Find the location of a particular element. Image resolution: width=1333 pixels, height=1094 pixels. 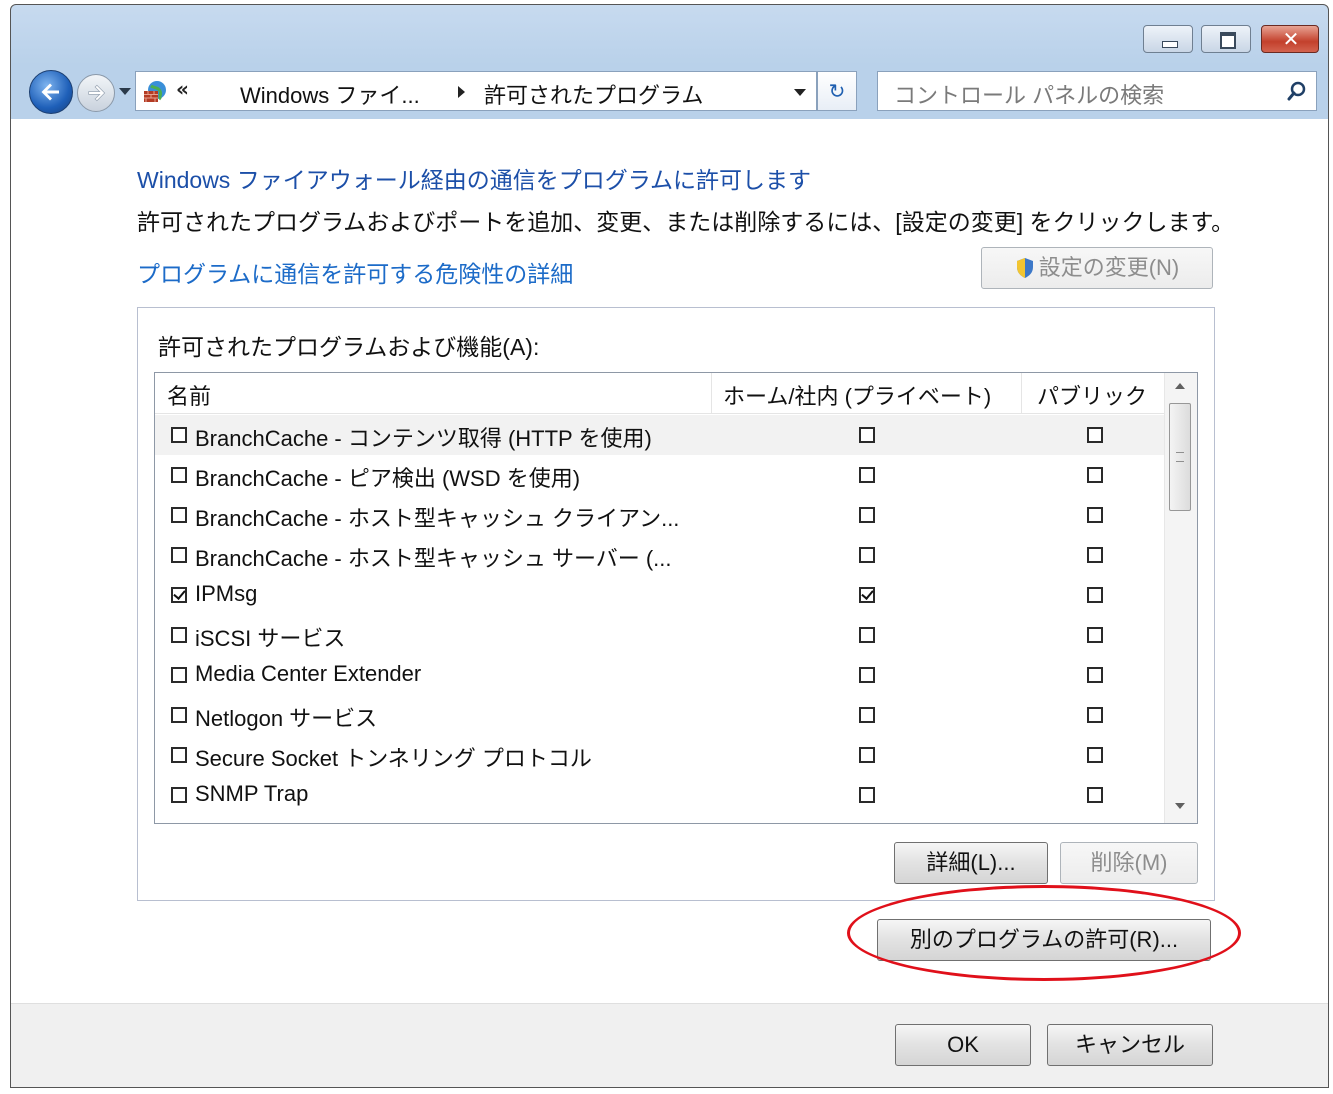

list-item: SNMP Trap is located at coordinates (660, 795).